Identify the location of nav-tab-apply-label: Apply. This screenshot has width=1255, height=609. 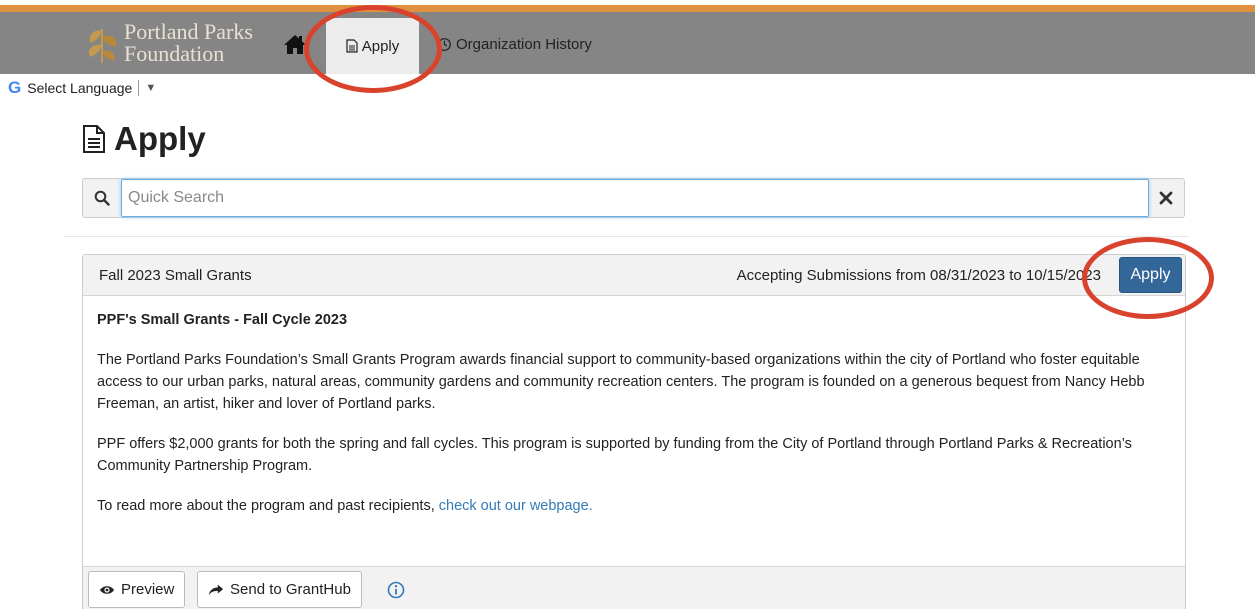
(380, 46).